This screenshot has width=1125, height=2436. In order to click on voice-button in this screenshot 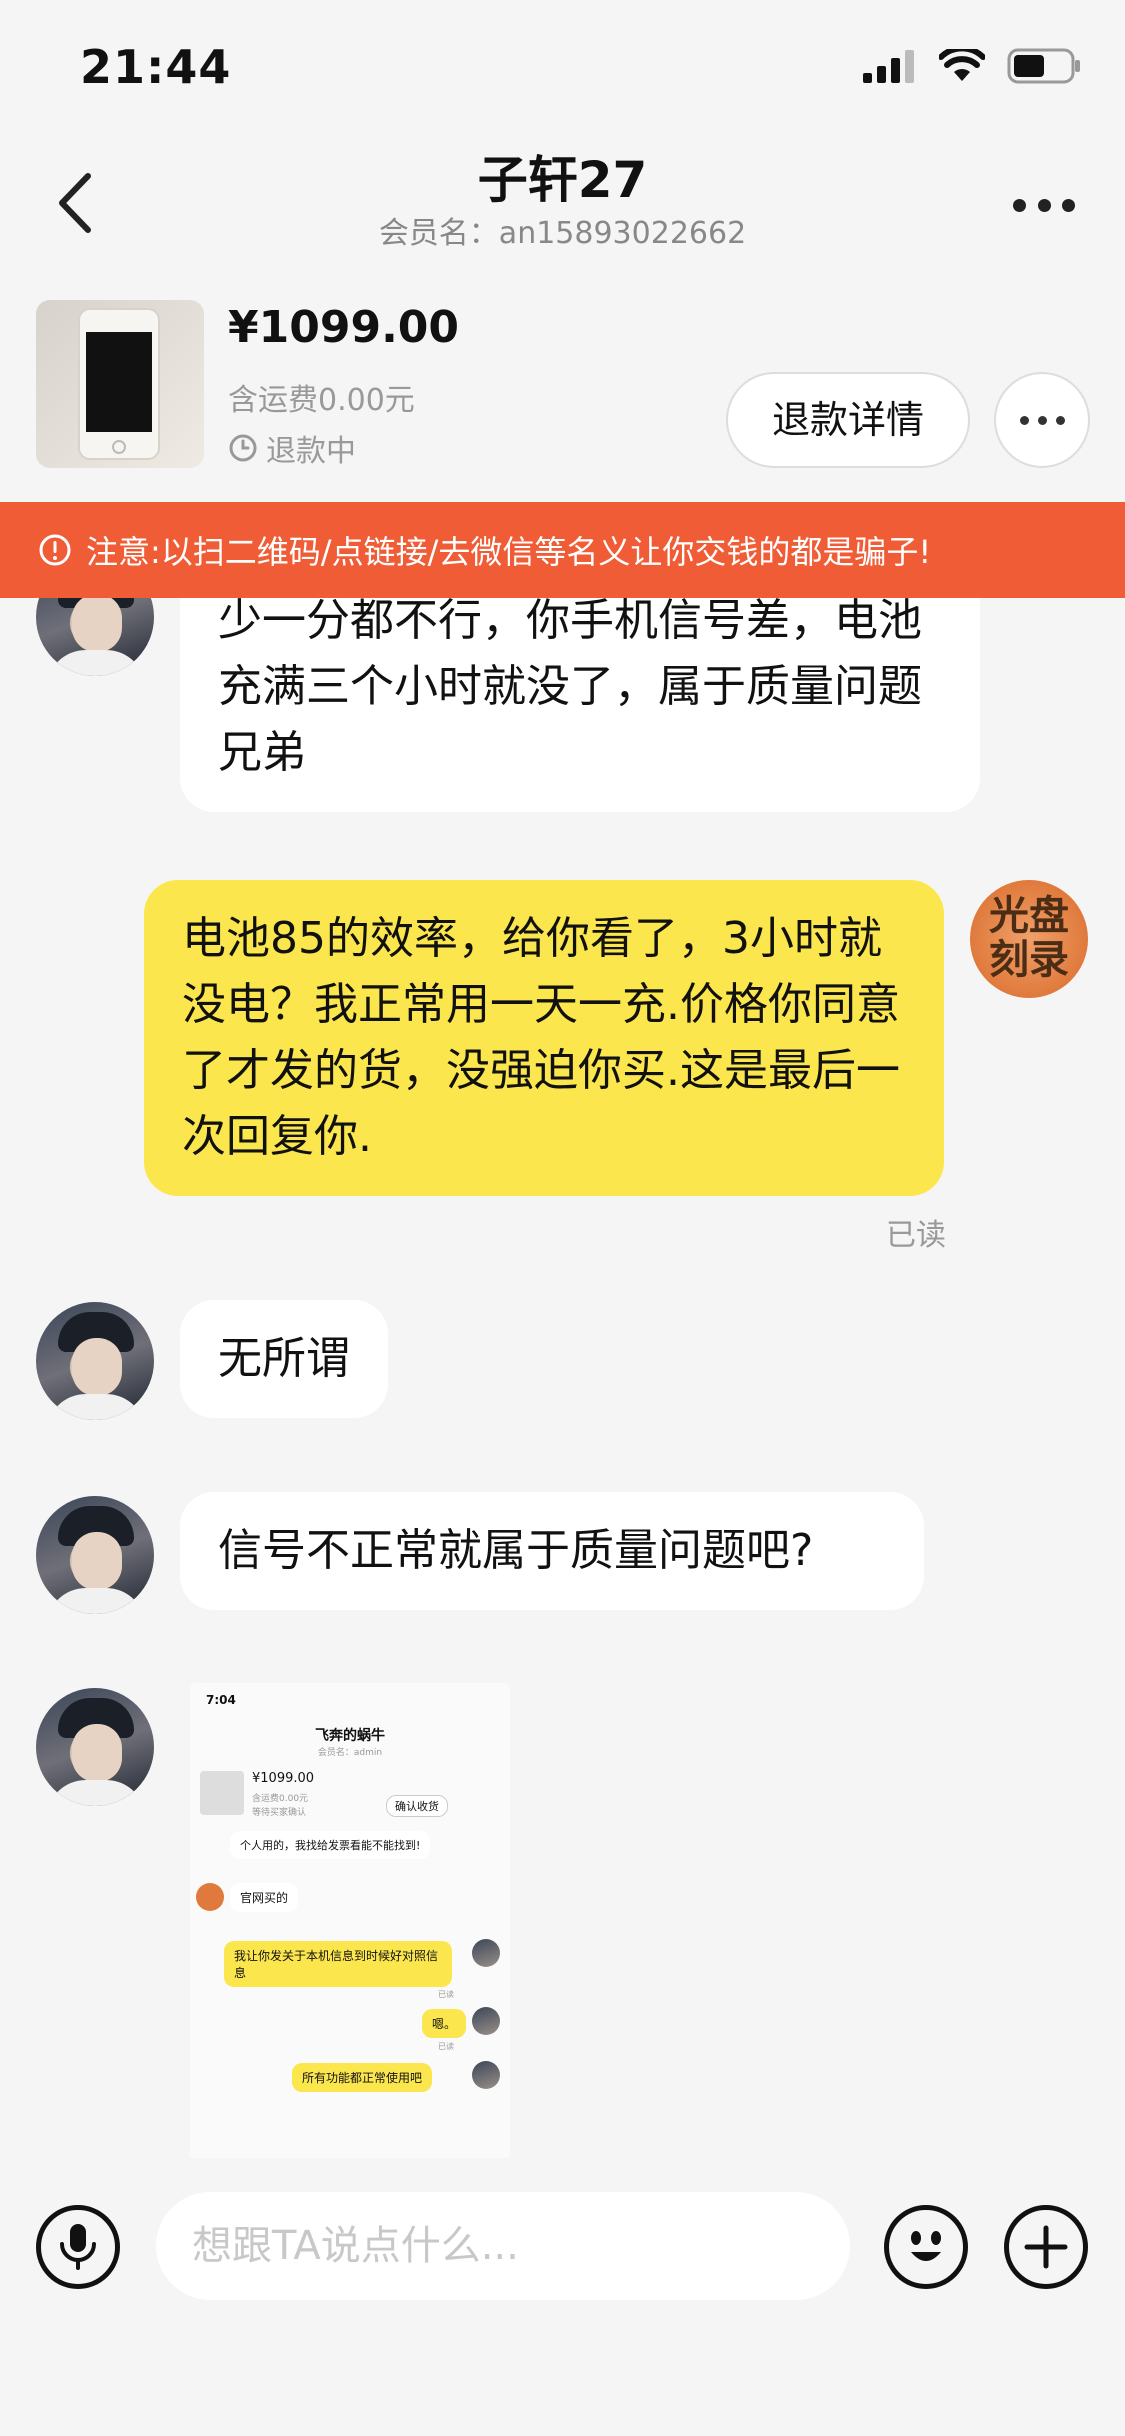, I will do `click(78, 2247)`.